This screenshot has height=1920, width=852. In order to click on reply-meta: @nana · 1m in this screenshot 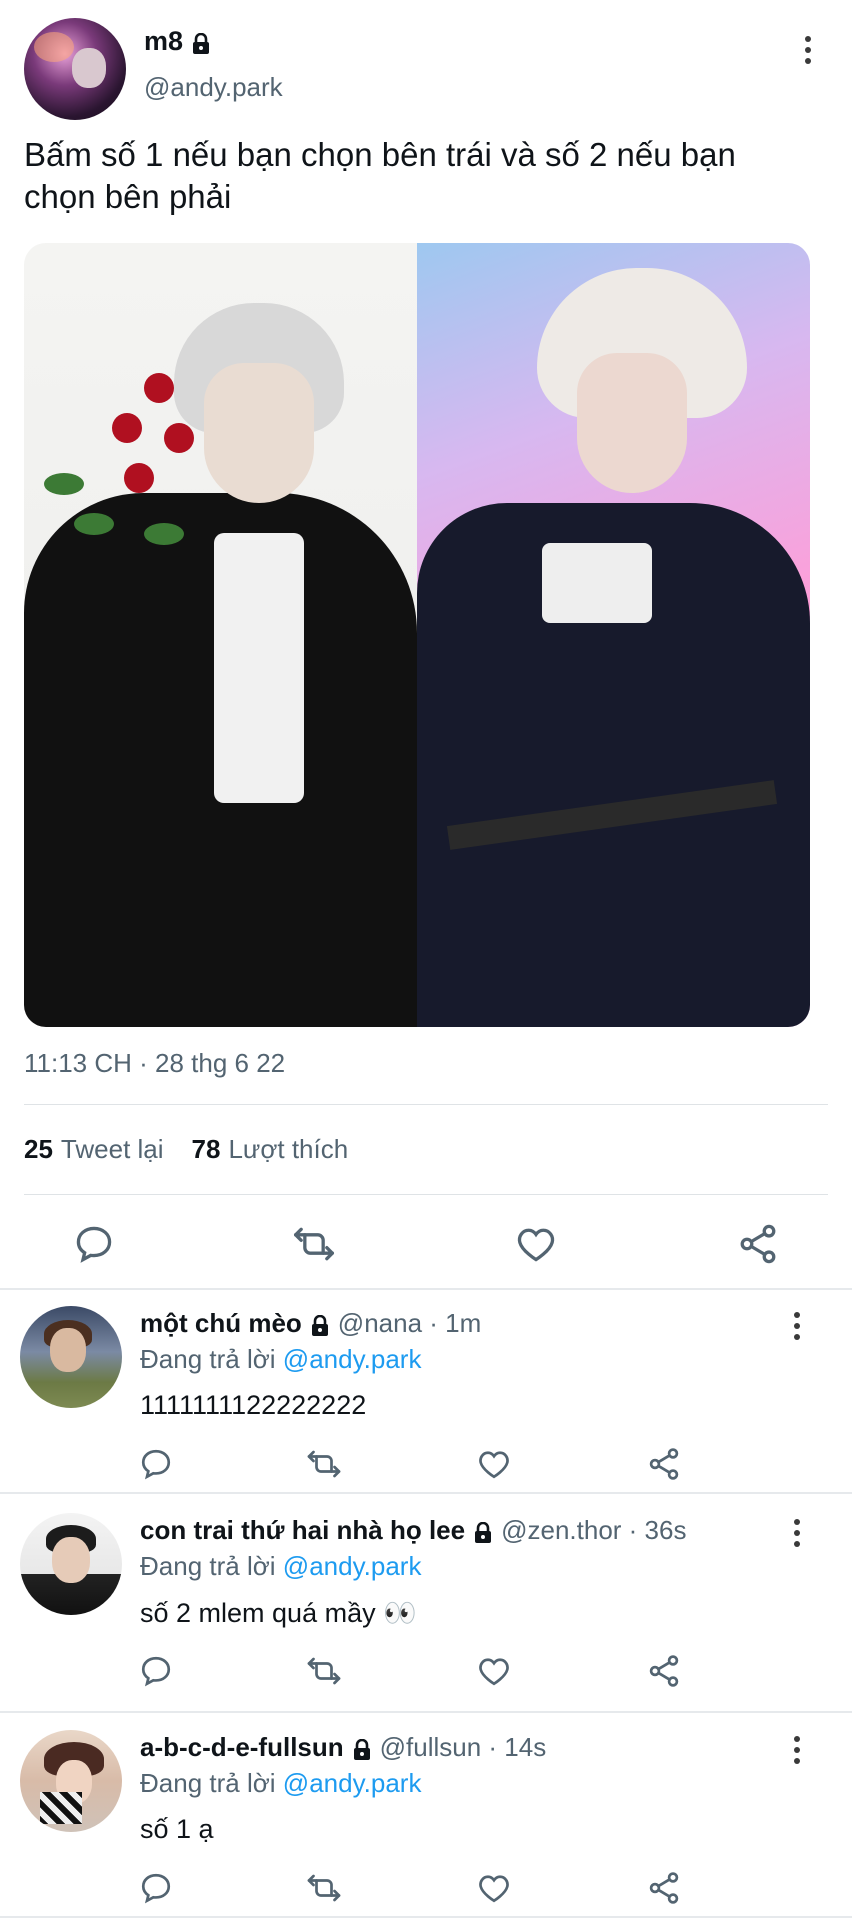, I will do `click(409, 1323)`.